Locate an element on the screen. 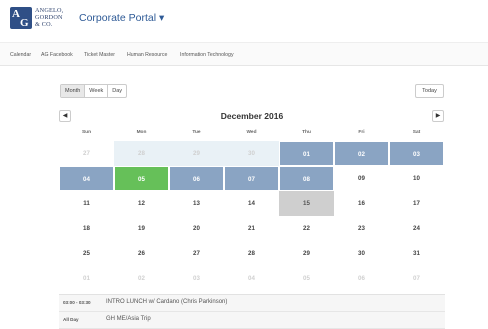 The width and height of the screenshot is (488, 329). weekday-label: Tue is located at coordinates (196, 132).